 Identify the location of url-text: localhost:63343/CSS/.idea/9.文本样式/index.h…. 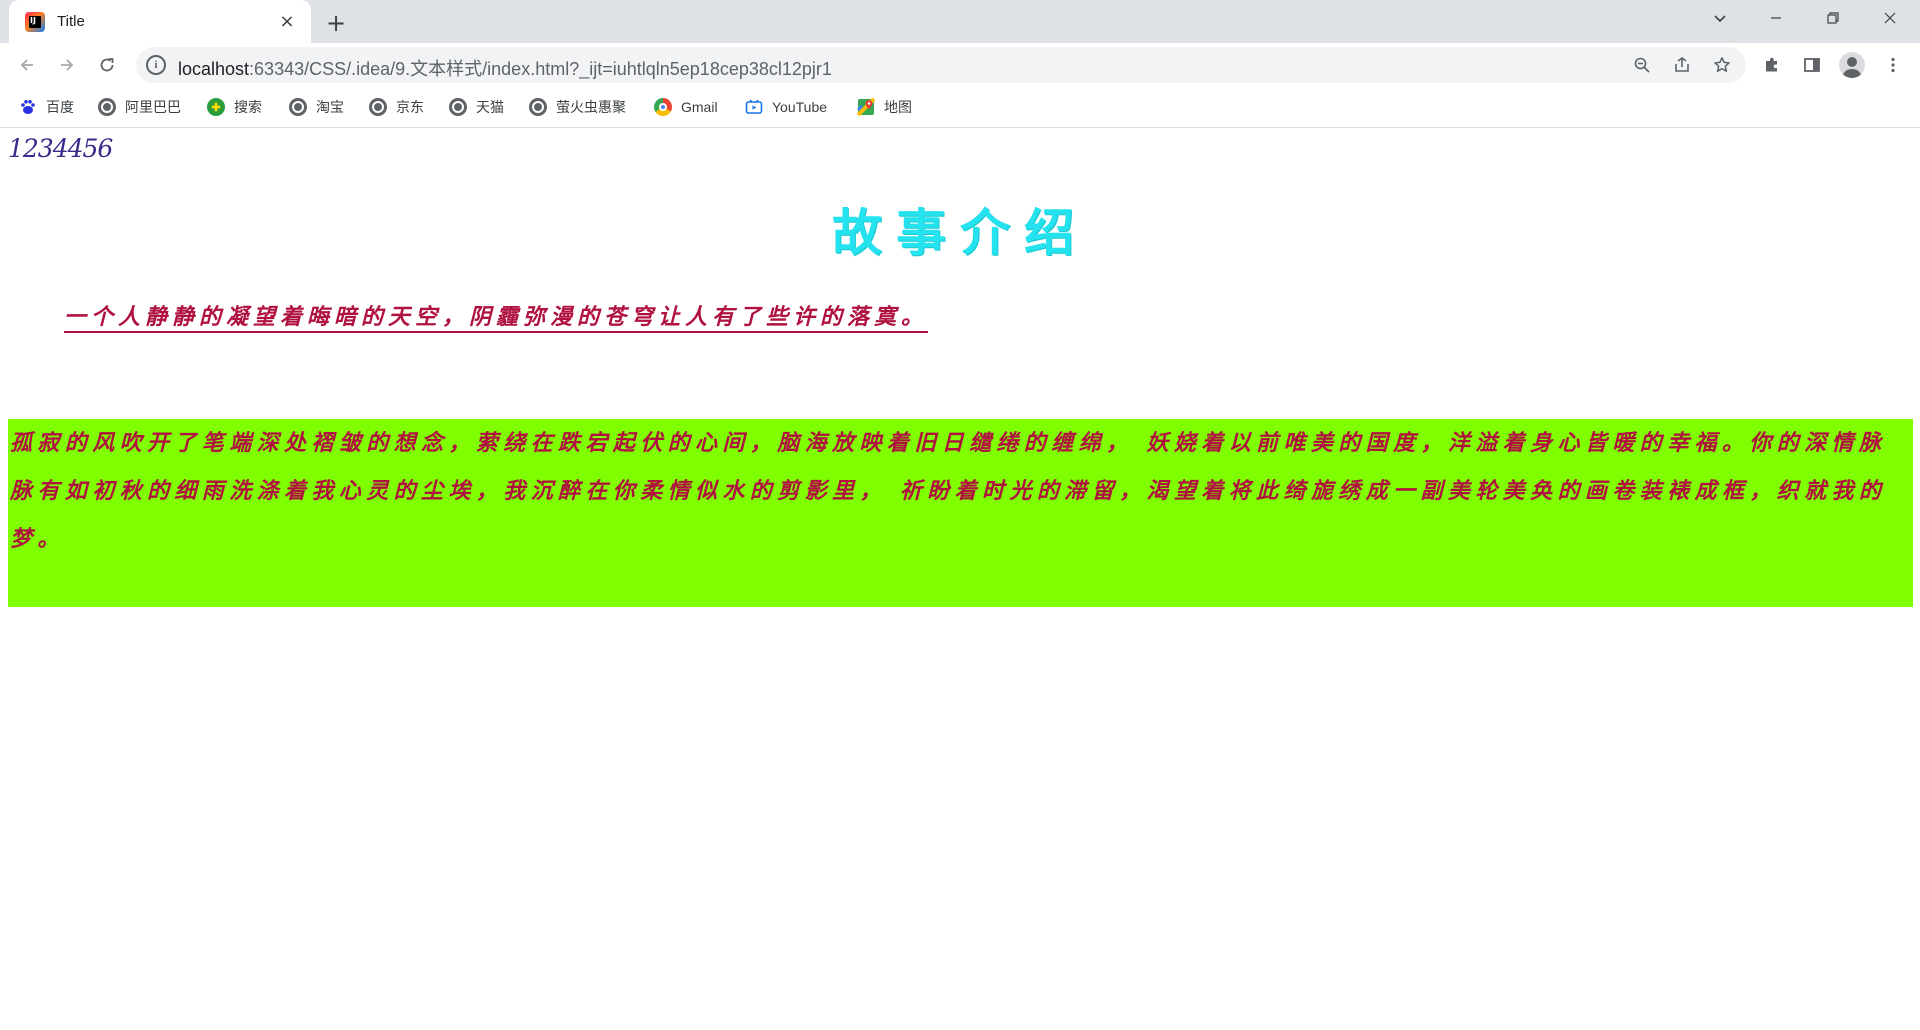
(505, 68).